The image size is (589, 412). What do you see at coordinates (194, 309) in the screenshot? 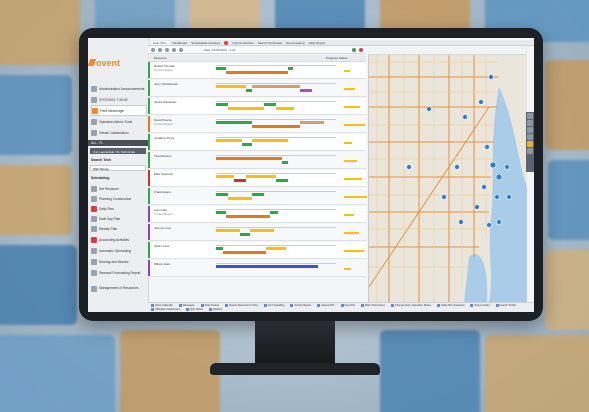
I see `bottom-action-button: Help Status` at bounding box center [194, 309].